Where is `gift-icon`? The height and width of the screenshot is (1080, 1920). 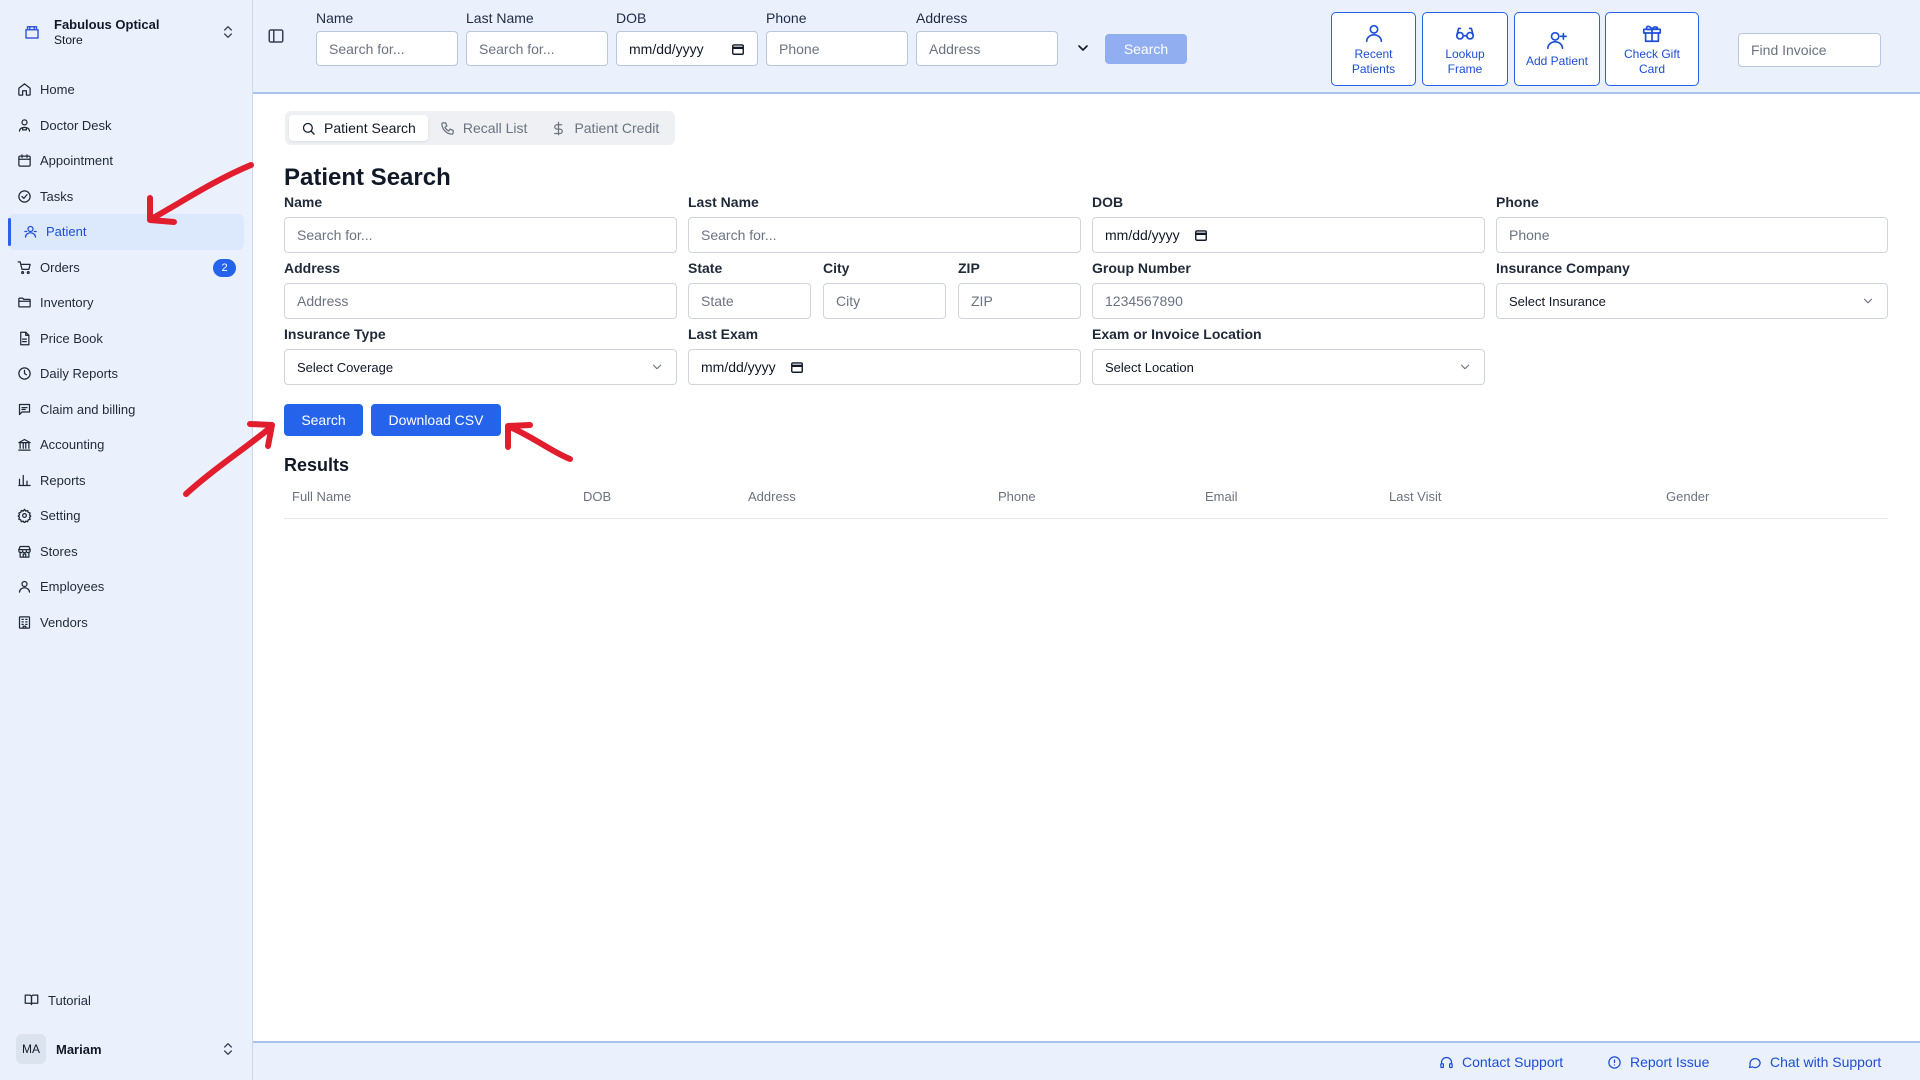 gift-icon is located at coordinates (1652, 33).